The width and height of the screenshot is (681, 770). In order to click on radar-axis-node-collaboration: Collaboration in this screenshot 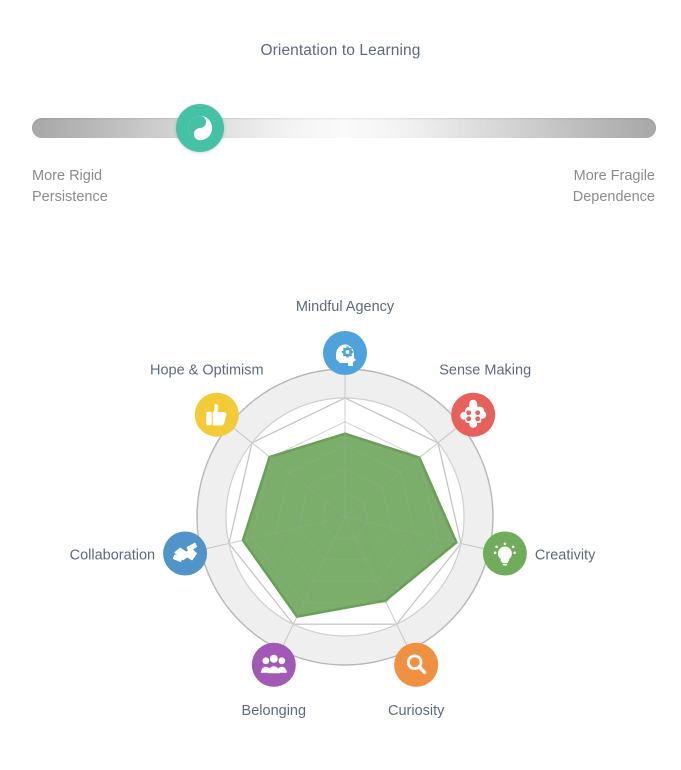, I will do `click(139, 553)`.